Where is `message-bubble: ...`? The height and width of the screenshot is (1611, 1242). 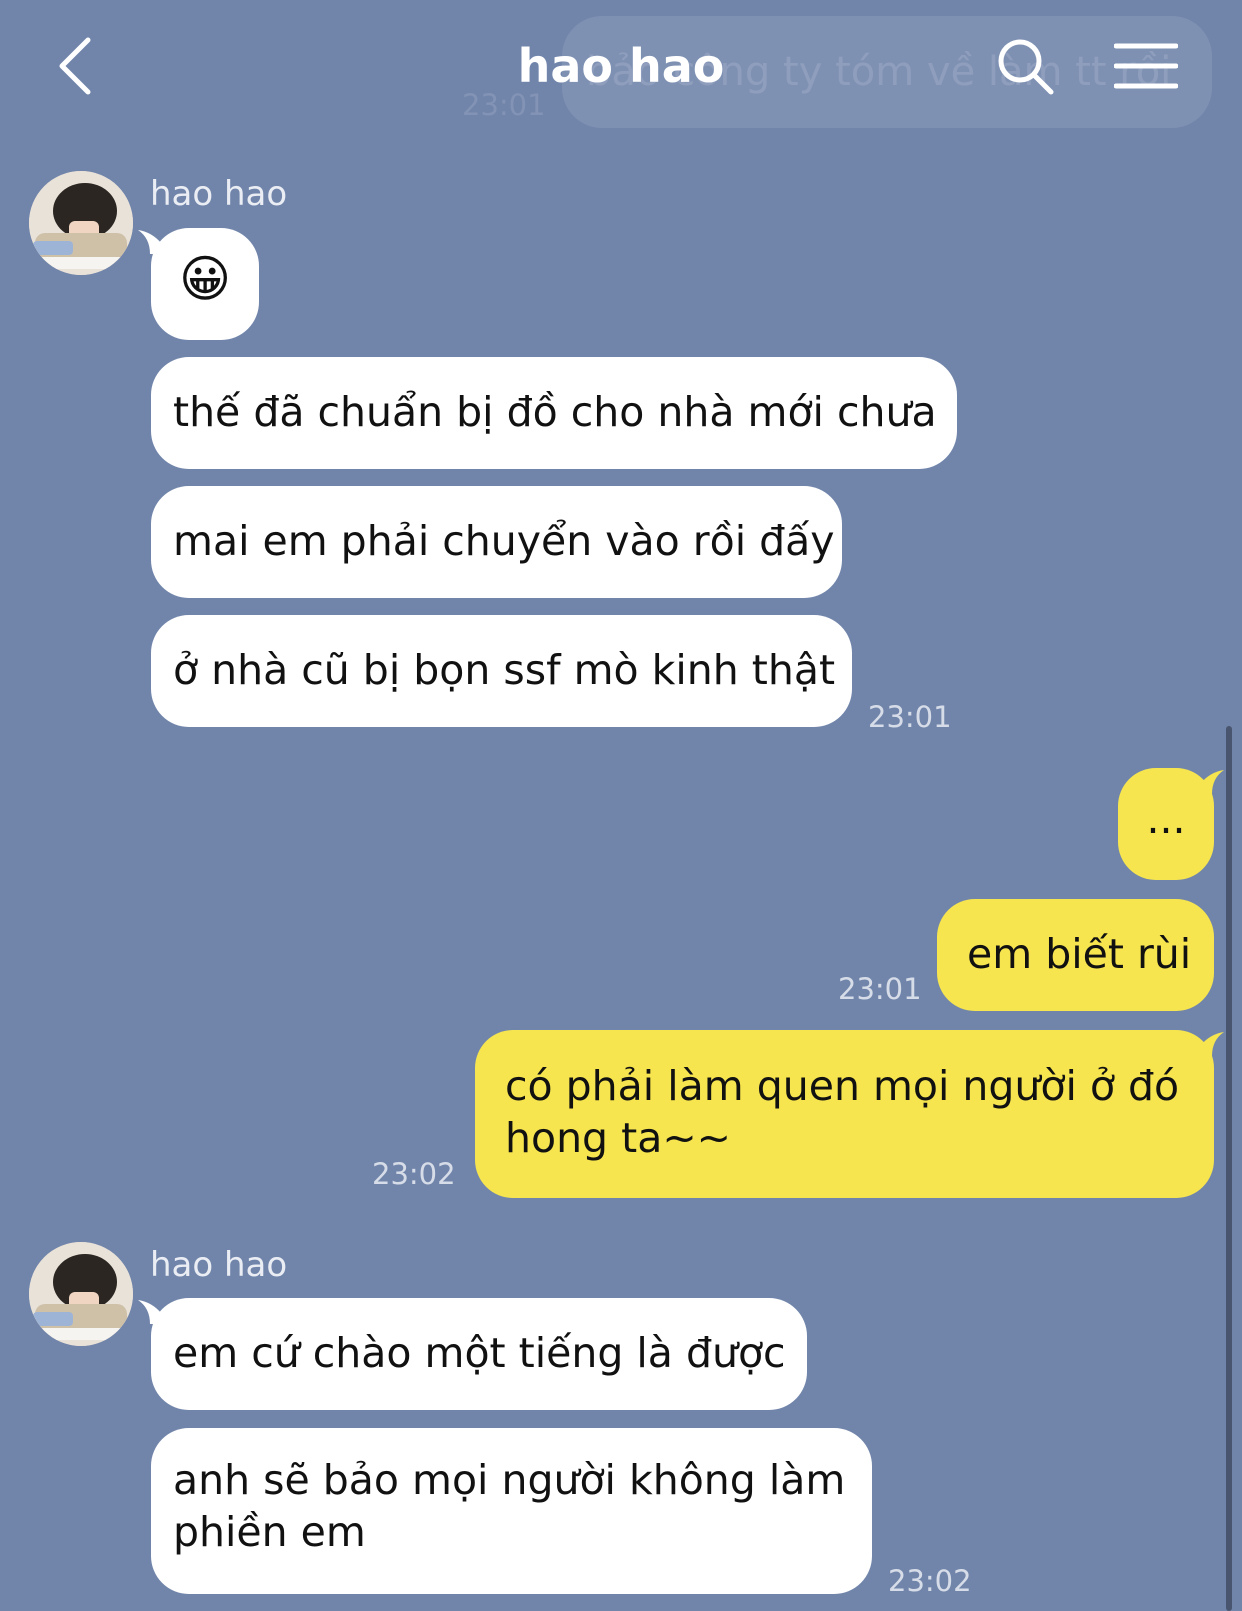
message-bubble: ... is located at coordinates (1166, 824).